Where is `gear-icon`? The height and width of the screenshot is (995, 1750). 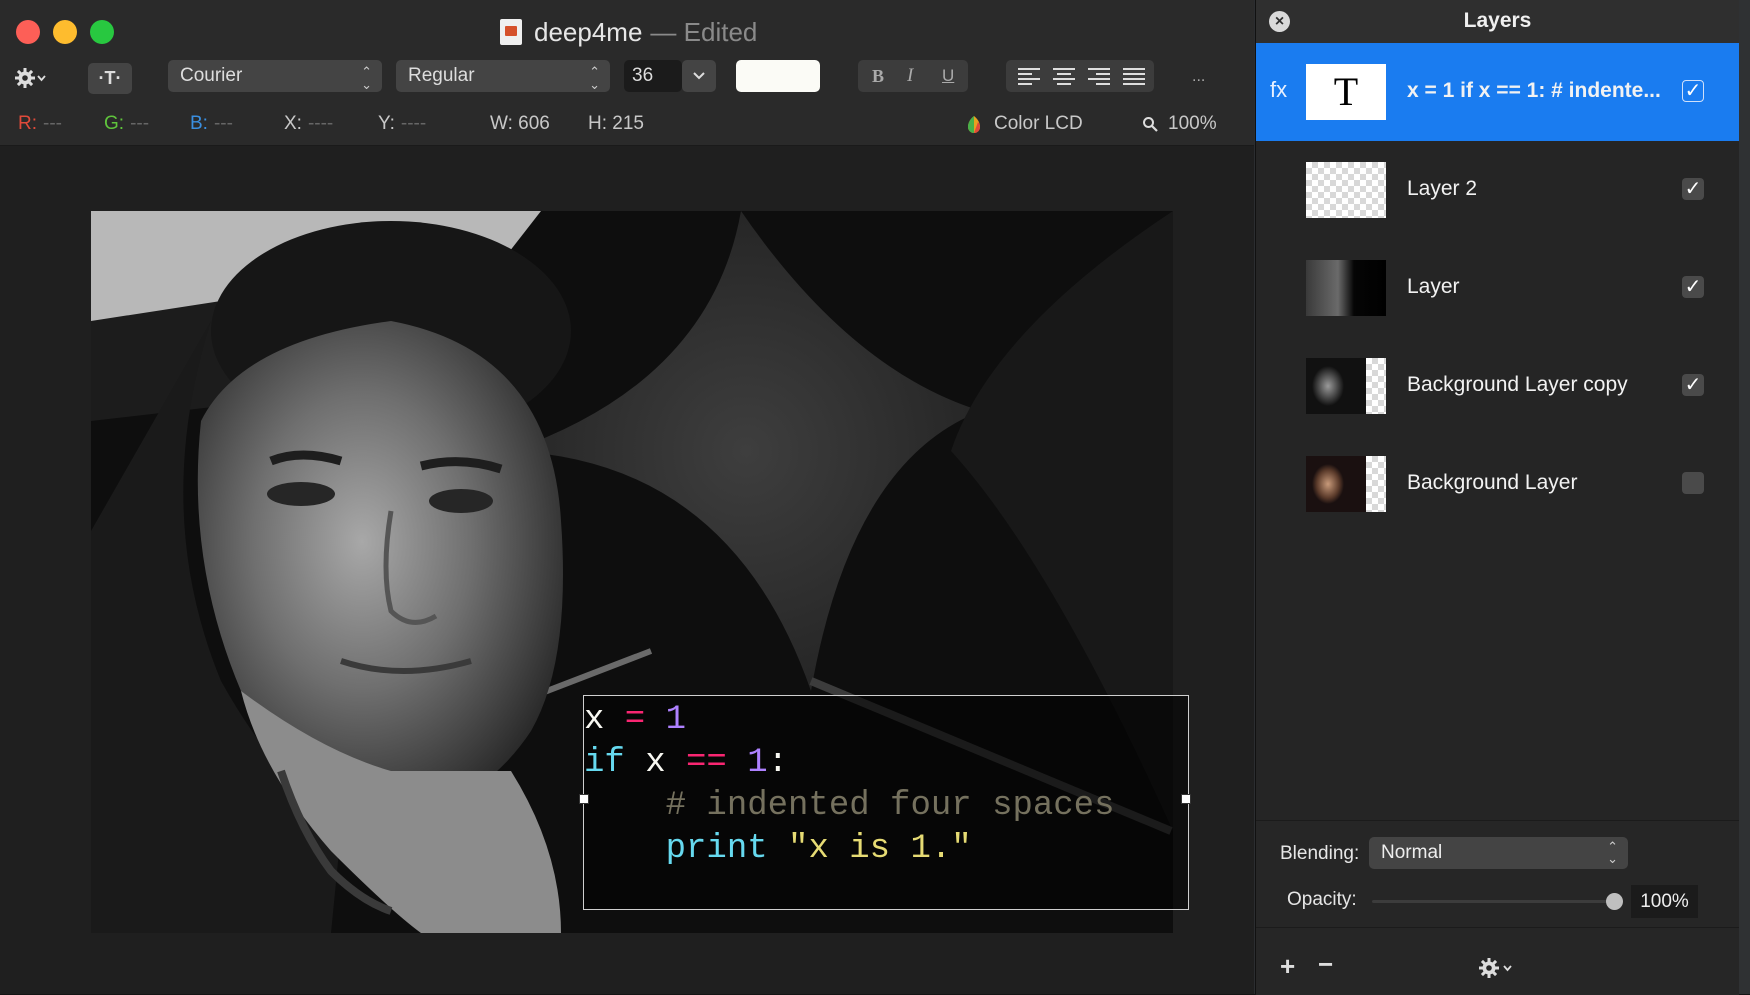
gear-icon is located at coordinates (1495, 968).